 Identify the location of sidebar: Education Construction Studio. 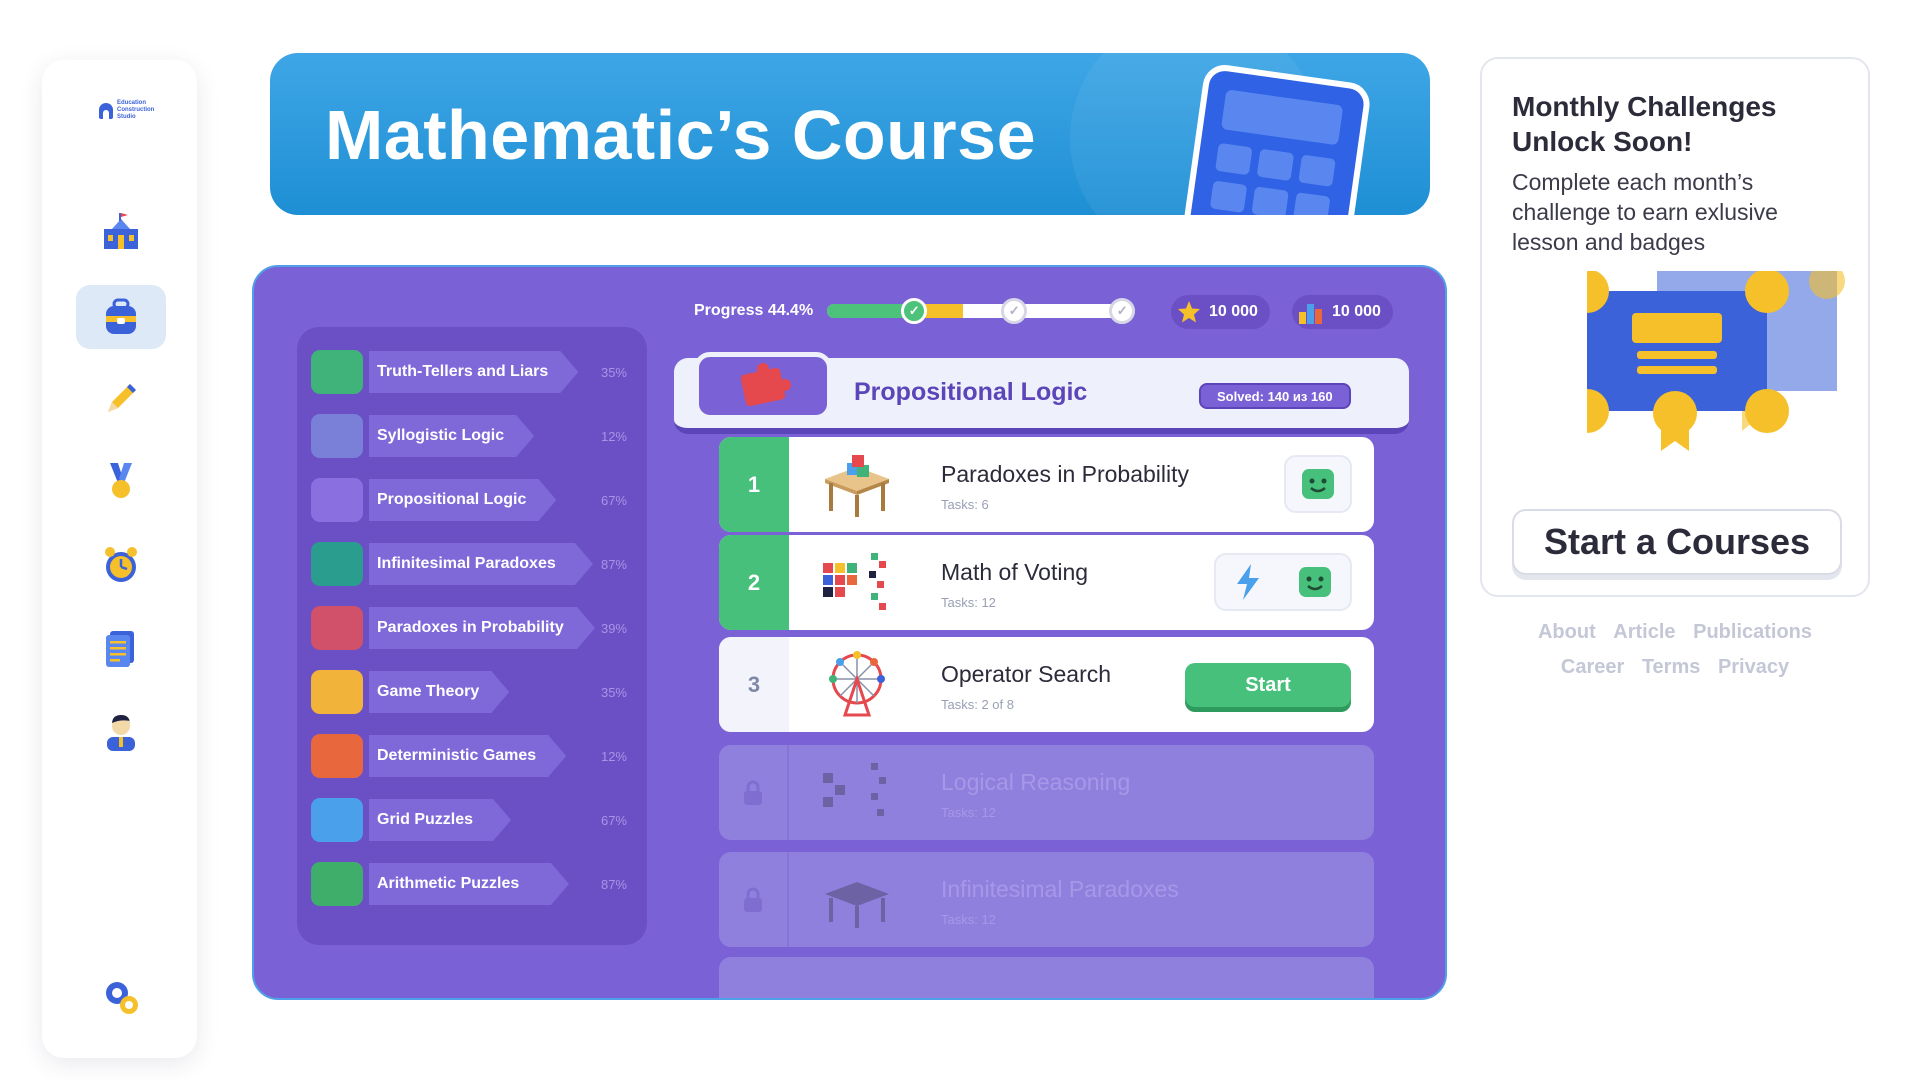
(119, 559).